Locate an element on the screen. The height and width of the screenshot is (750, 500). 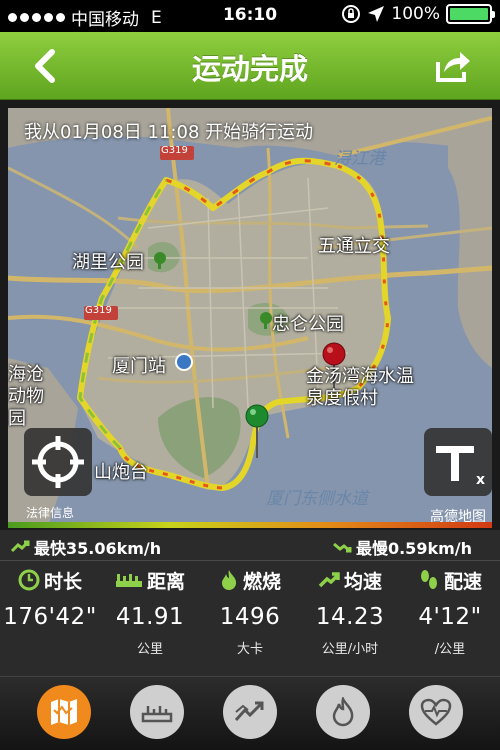
locate-button is located at coordinates (58, 462).